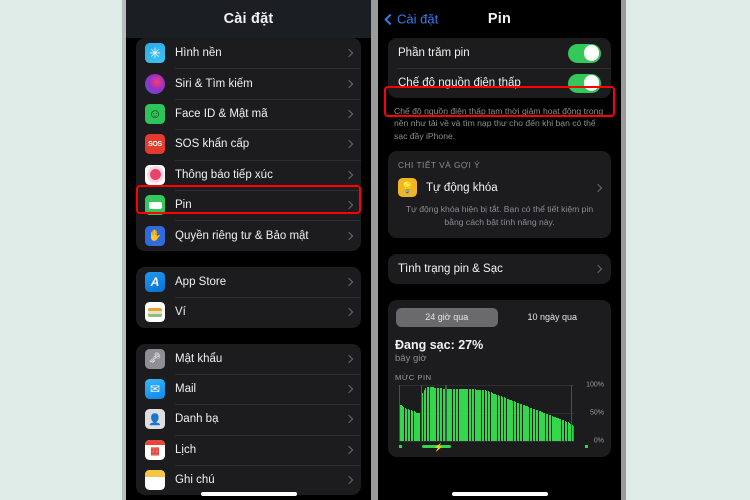 This screenshot has height=500, width=750. I want to click on phone-divider, so click(374, 250).